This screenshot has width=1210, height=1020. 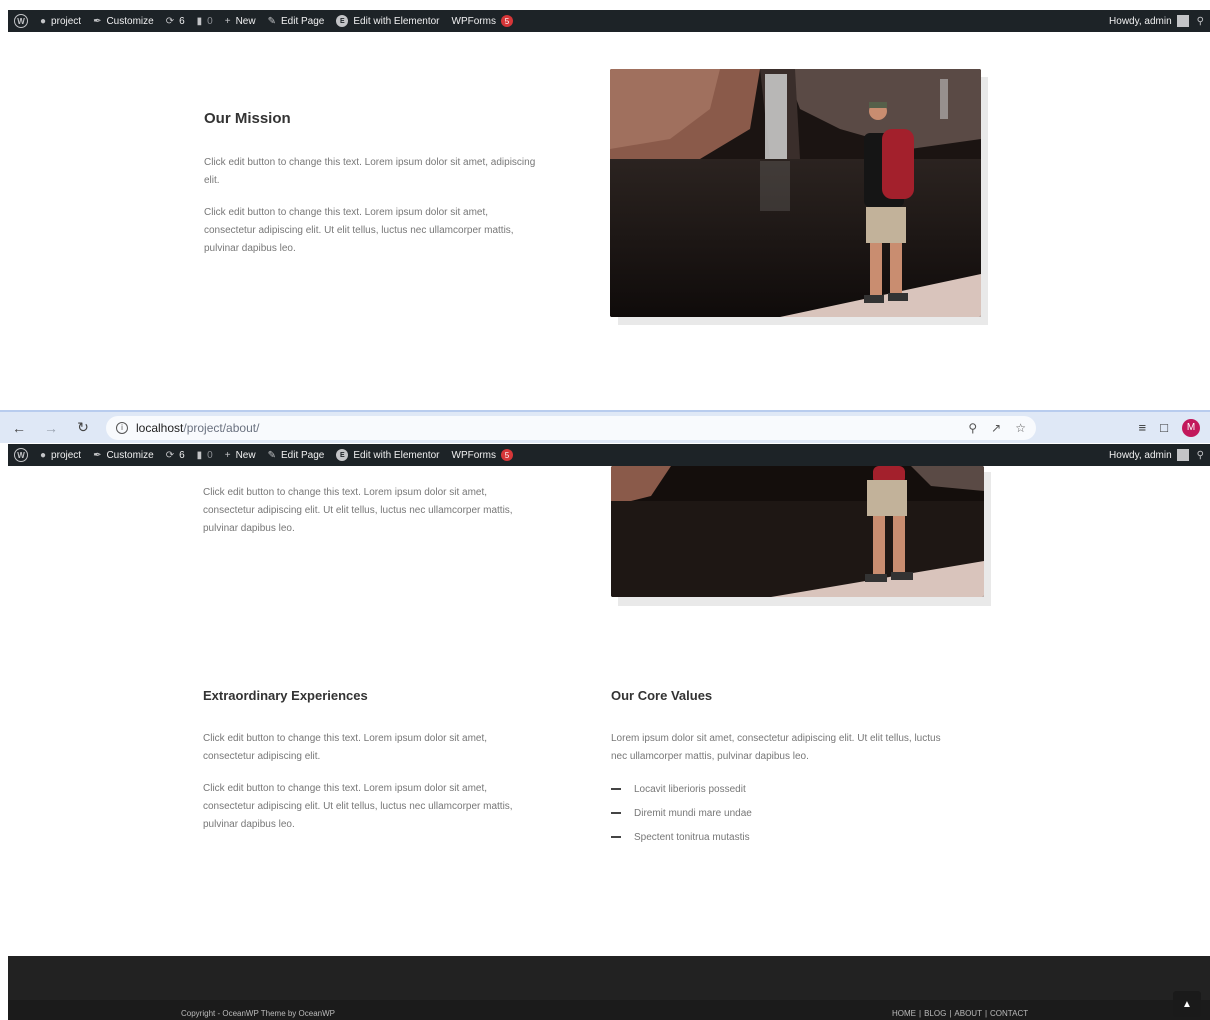 What do you see at coordinates (182, 21) in the screenshot?
I see `updates-count: 6` at bounding box center [182, 21].